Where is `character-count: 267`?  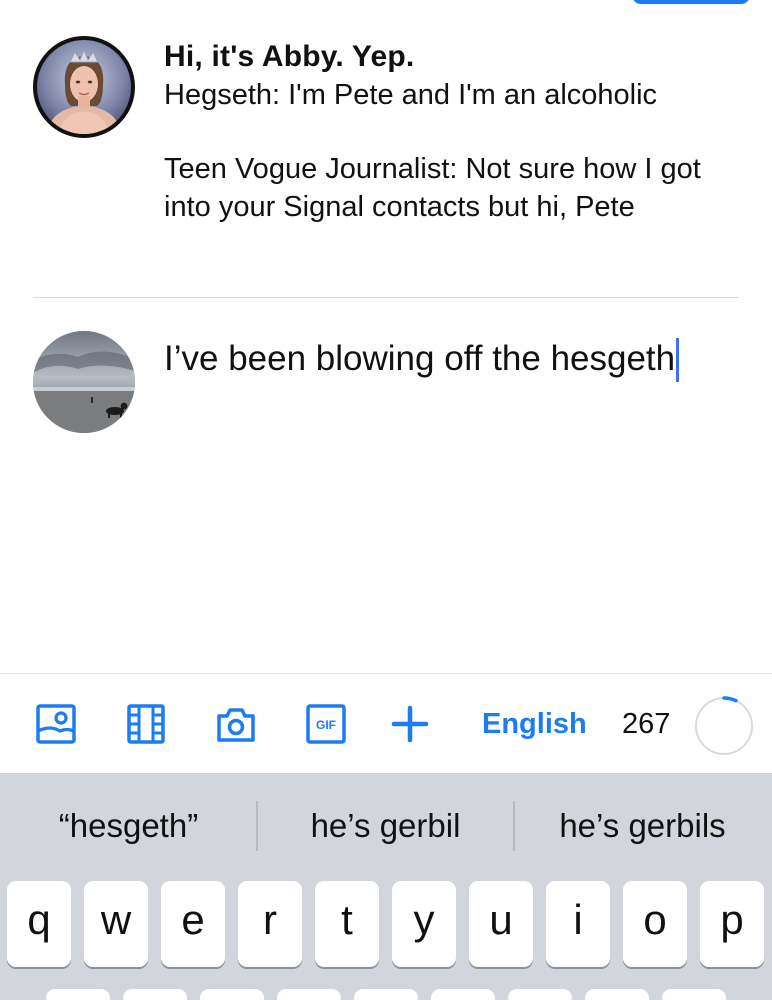 character-count: 267 is located at coordinates (646, 724).